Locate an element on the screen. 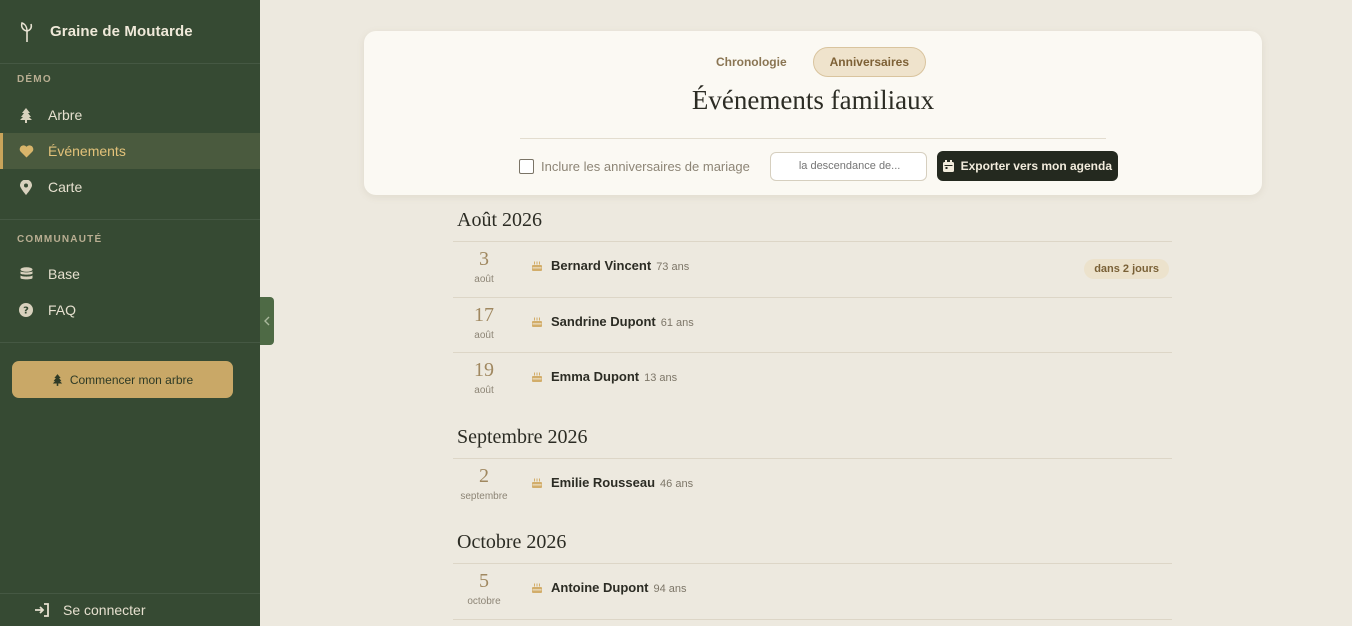 This screenshot has width=1352, height=626. question-icon: ? is located at coordinates (26, 310).